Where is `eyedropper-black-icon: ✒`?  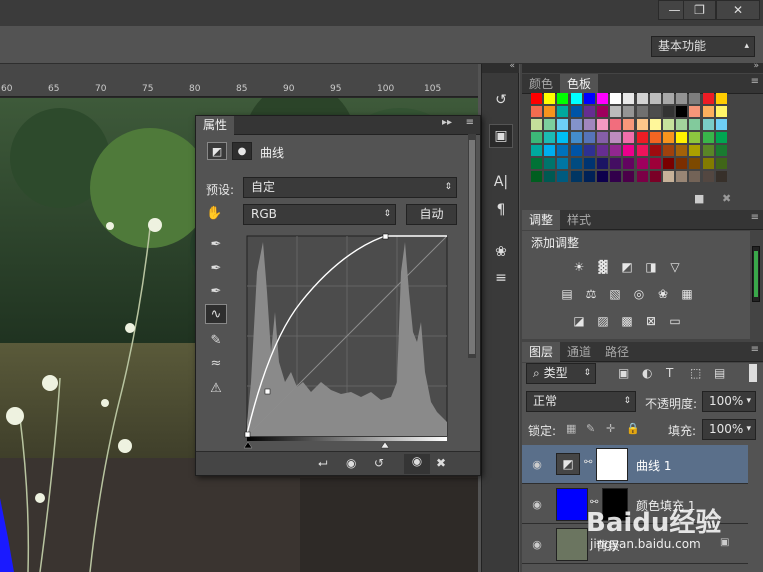
eyedropper-black-icon: ✒ is located at coordinates (216, 244).